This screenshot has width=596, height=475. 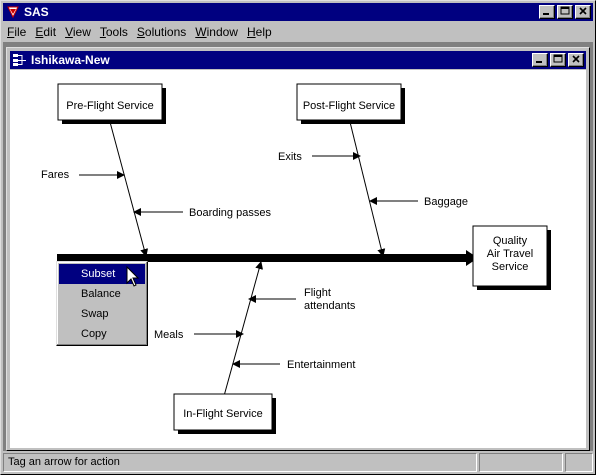 What do you see at coordinates (317, 293) in the screenshot?
I see `flight-attendants-label-line-1: Flight` at bounding box center [317, 293].